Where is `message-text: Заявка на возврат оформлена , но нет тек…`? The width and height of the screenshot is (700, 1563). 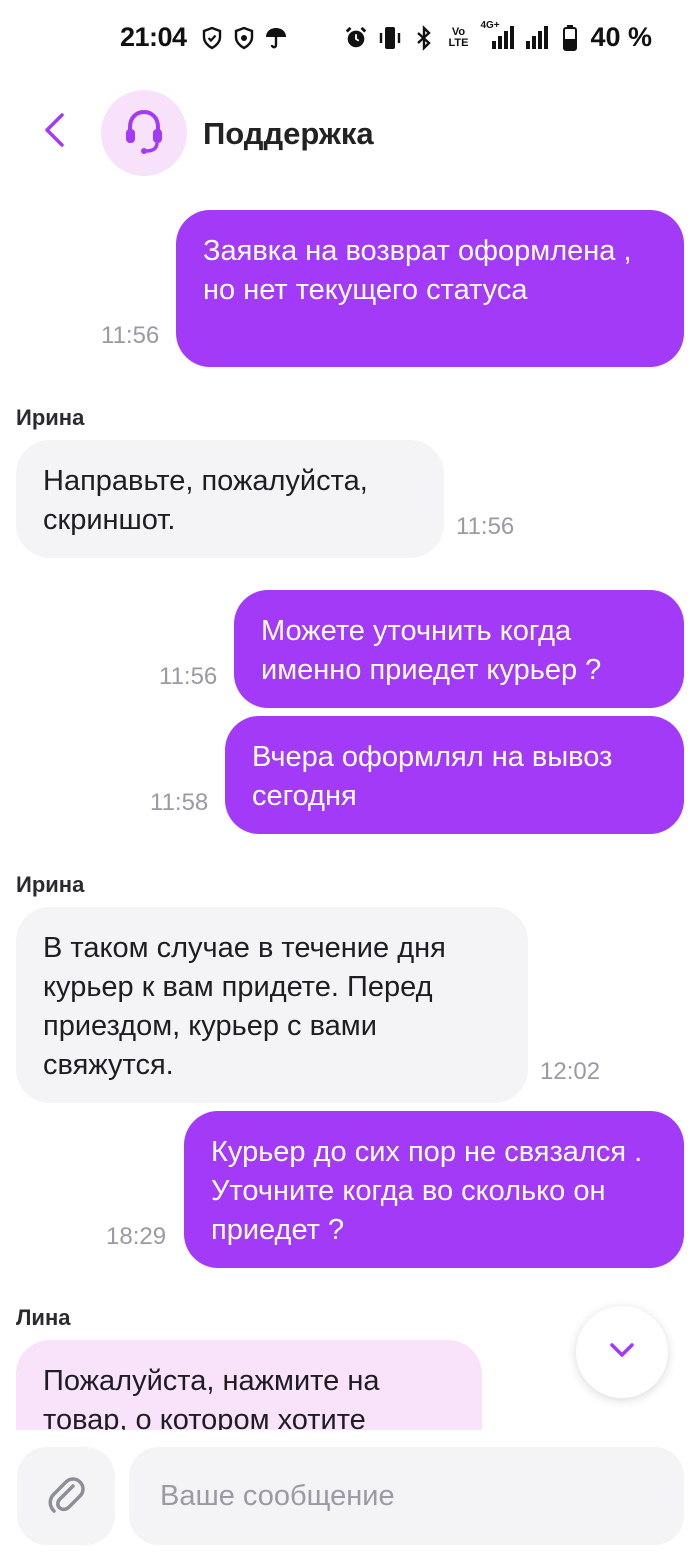
message-text: Заявка на возврат оформлена , но нет тек… is located at coordinates (417, 270).